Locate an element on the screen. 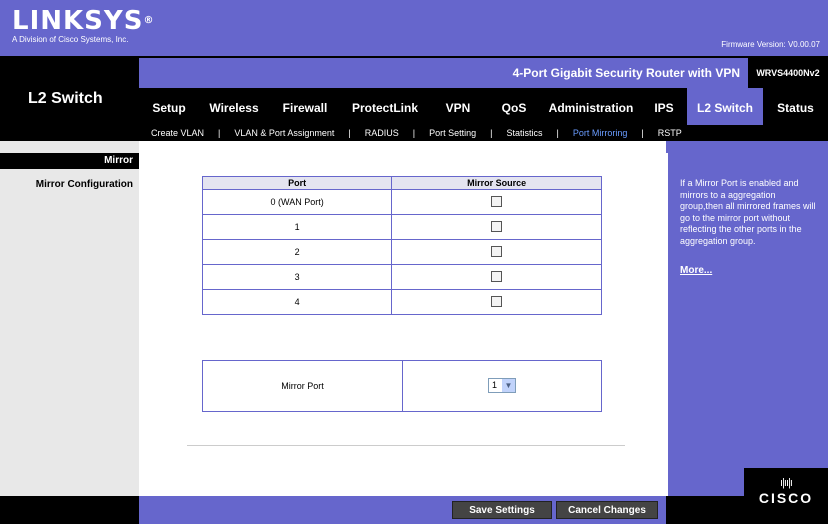  sidebar-item-mirror-configuration: Mirror Configuration is located at coordinates (84, 184).